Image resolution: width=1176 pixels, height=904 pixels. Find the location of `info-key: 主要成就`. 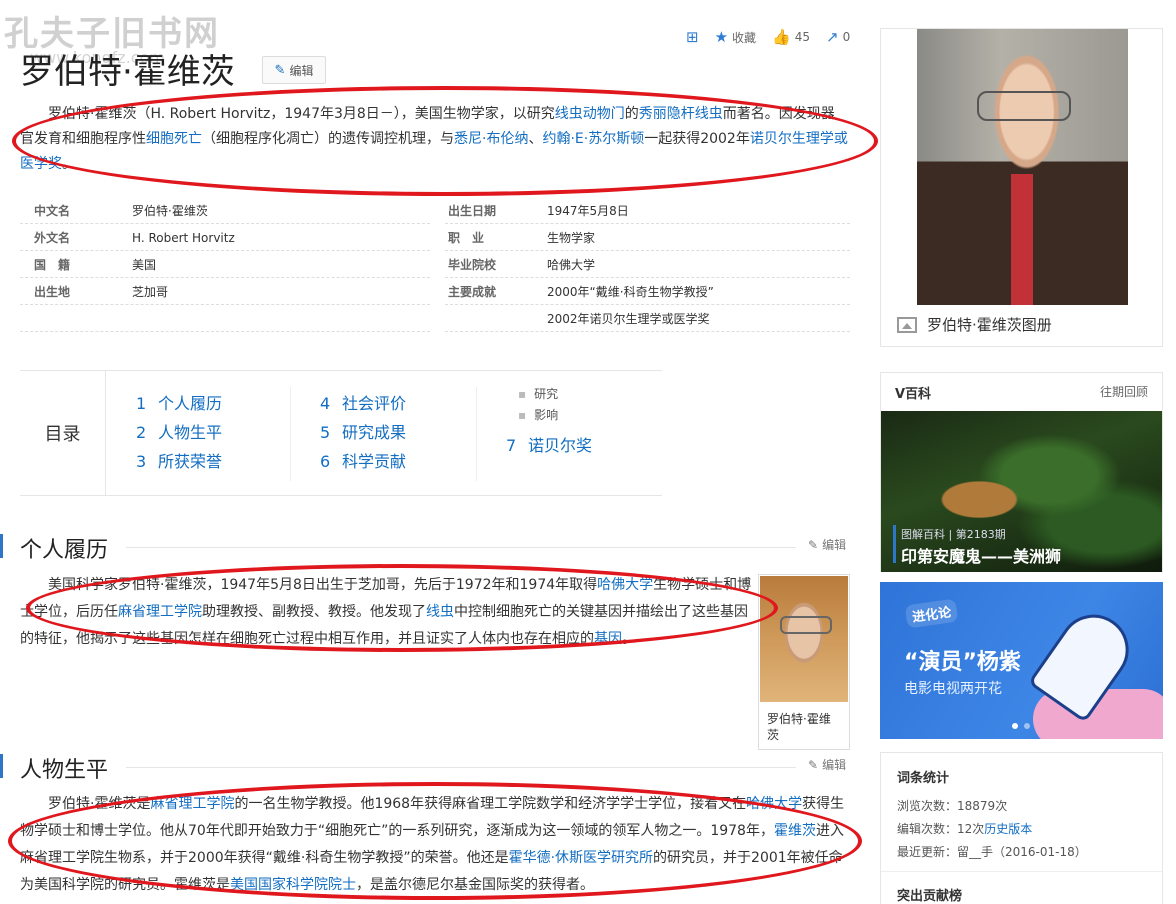

info-key: 主要成就 is located at coordinates (472, 292).